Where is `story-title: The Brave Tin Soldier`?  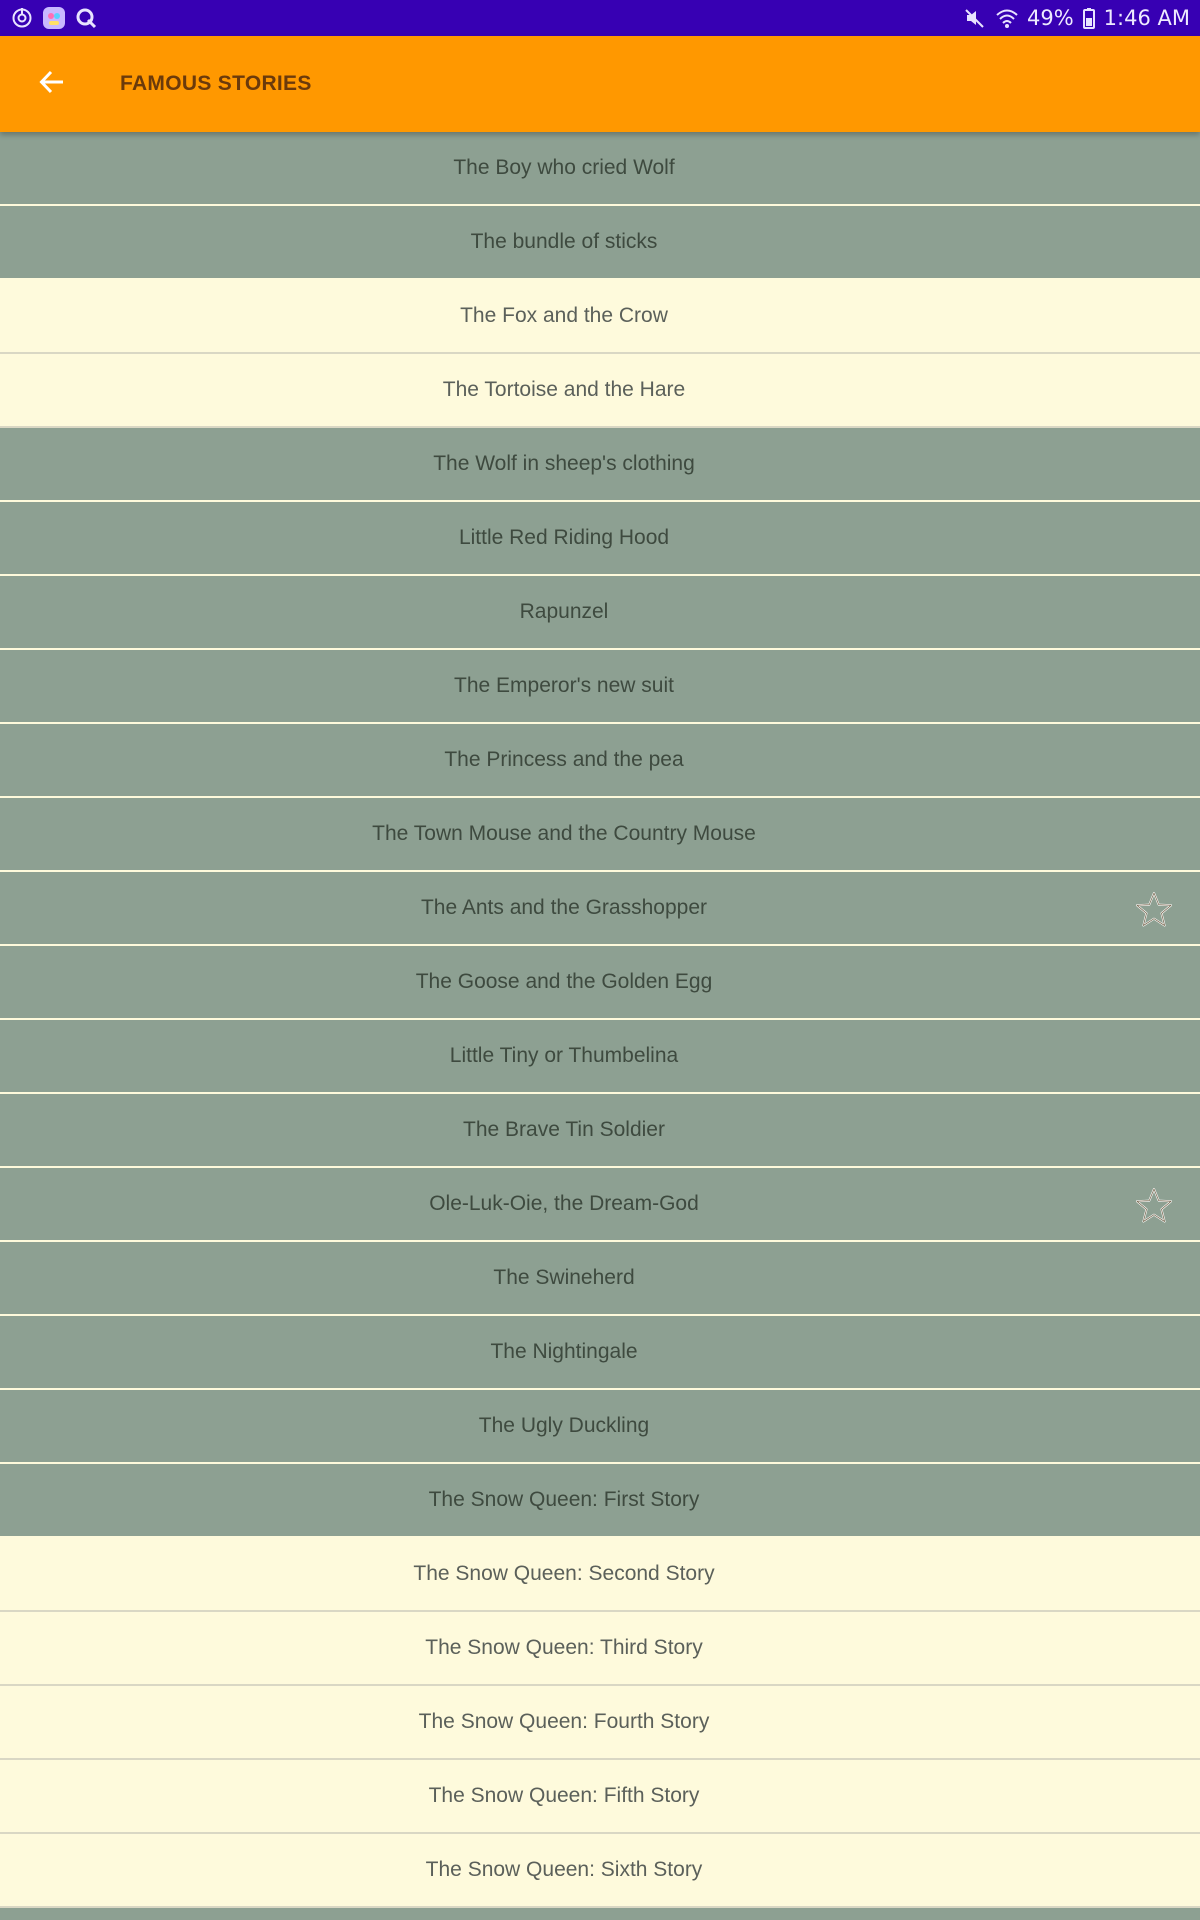 story-title: The Brave Tin Soldier is located at coordinates (564, 1129).